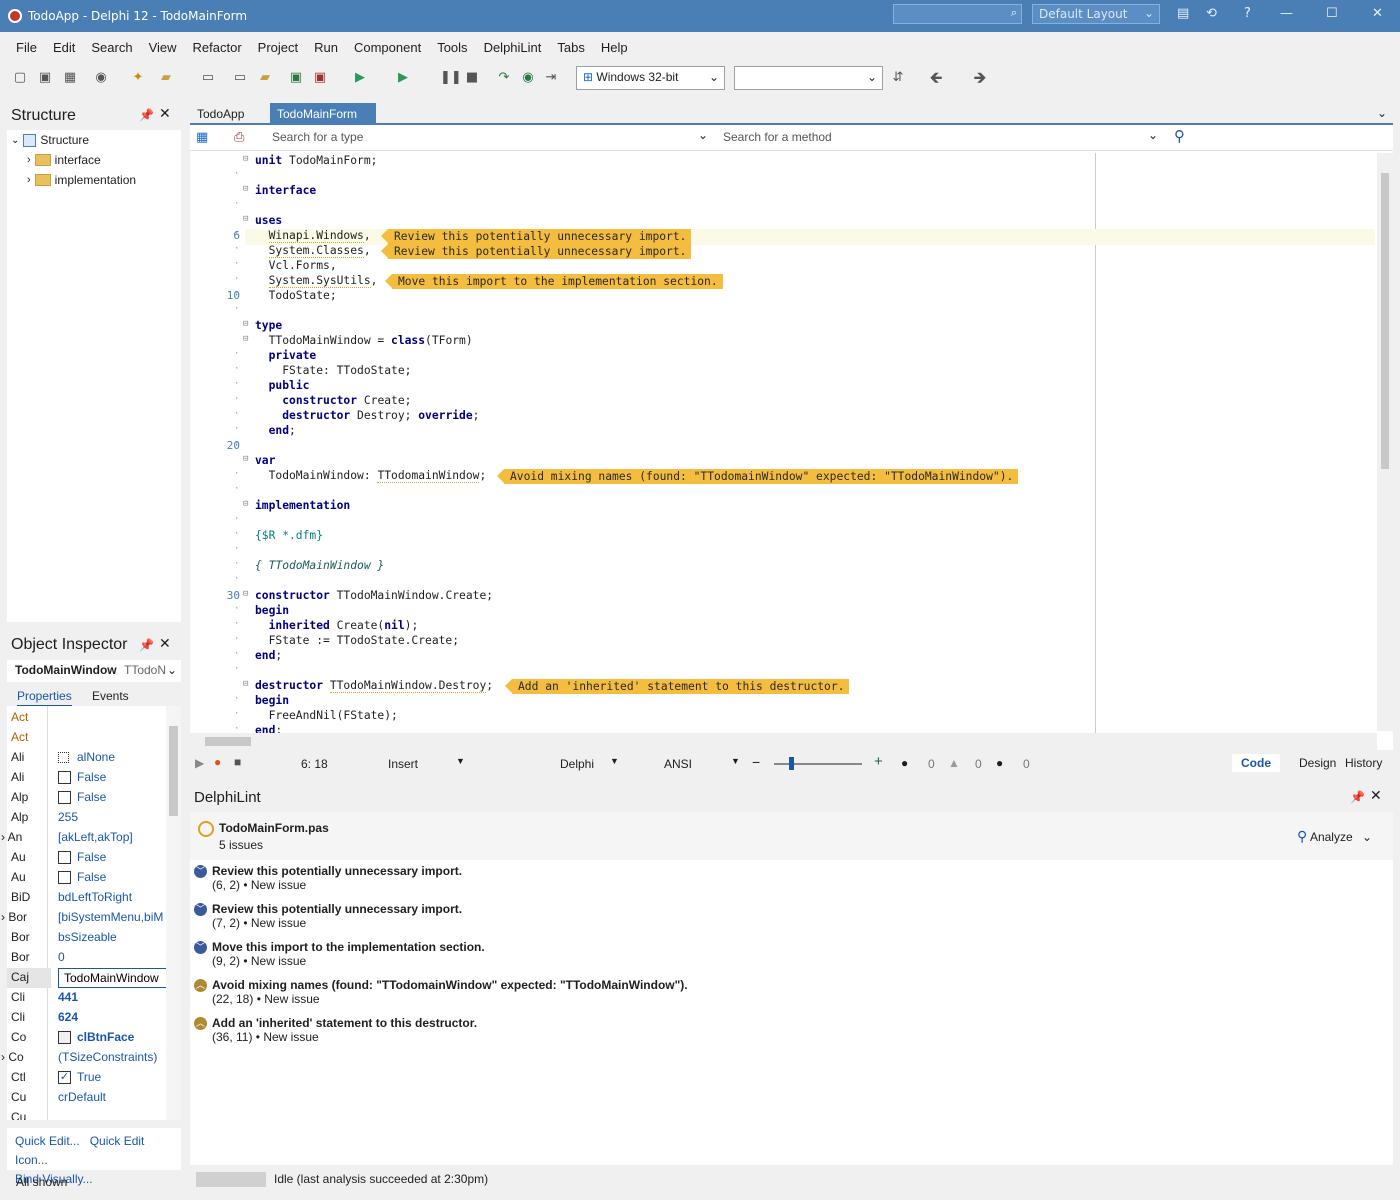 The height and width of the screenshot is (1200, 1400). What do you see at coordinates (163, 47) in the screenshot?
I see `menu-view: View` at bounding box center [163, 47].